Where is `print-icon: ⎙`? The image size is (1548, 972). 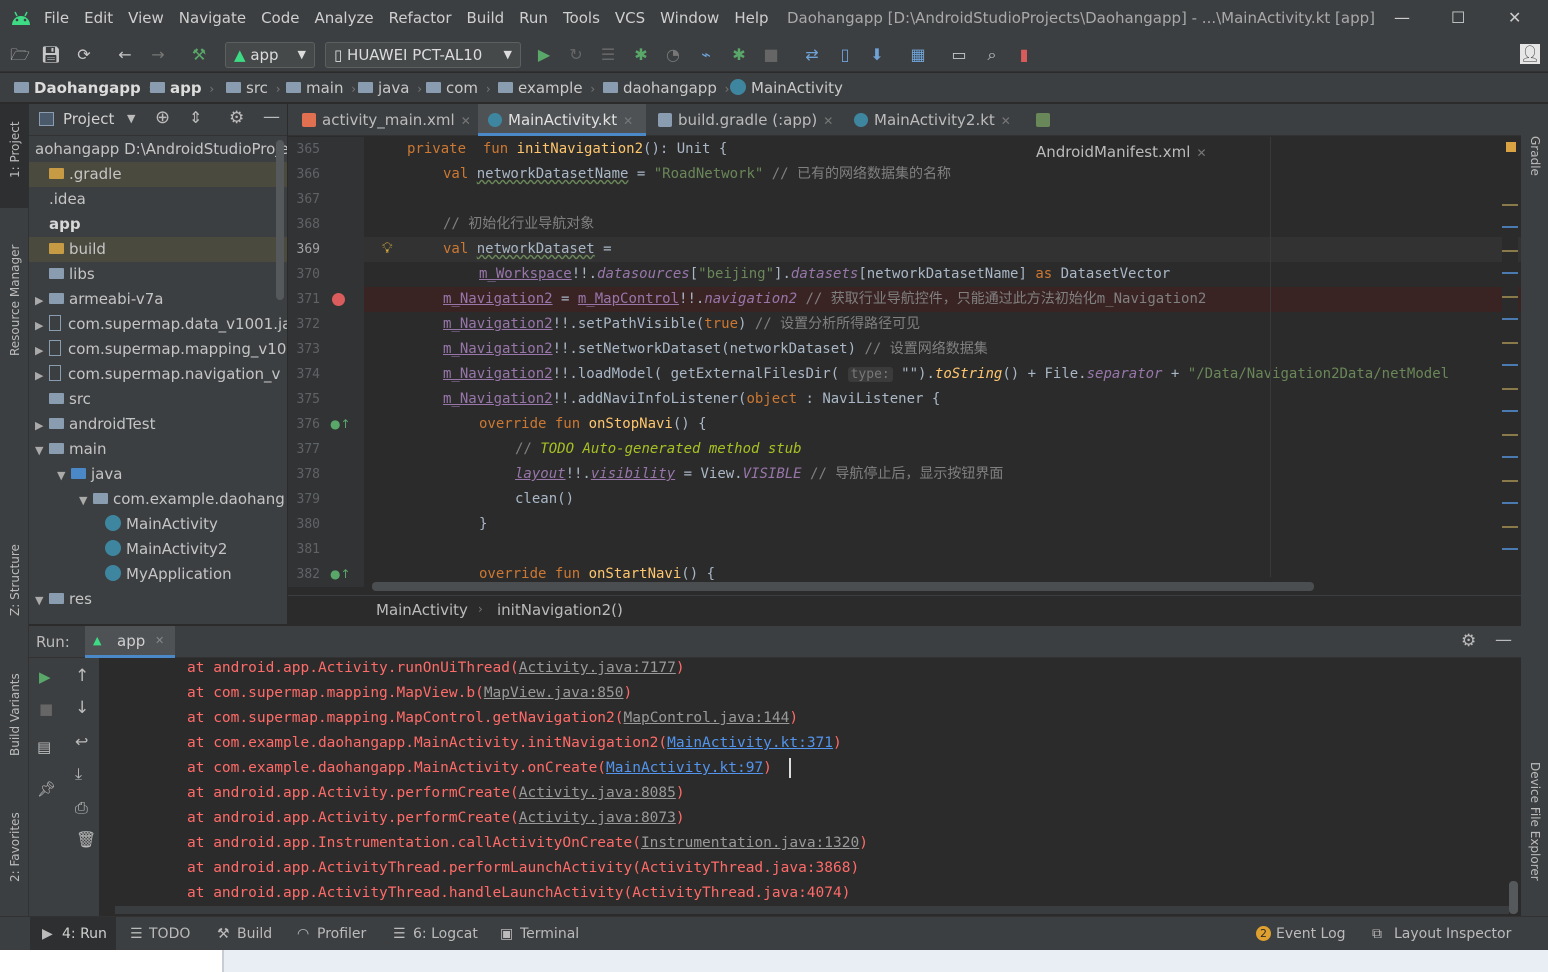 print-icon: ⎙ is located at coordinates (81, 808).